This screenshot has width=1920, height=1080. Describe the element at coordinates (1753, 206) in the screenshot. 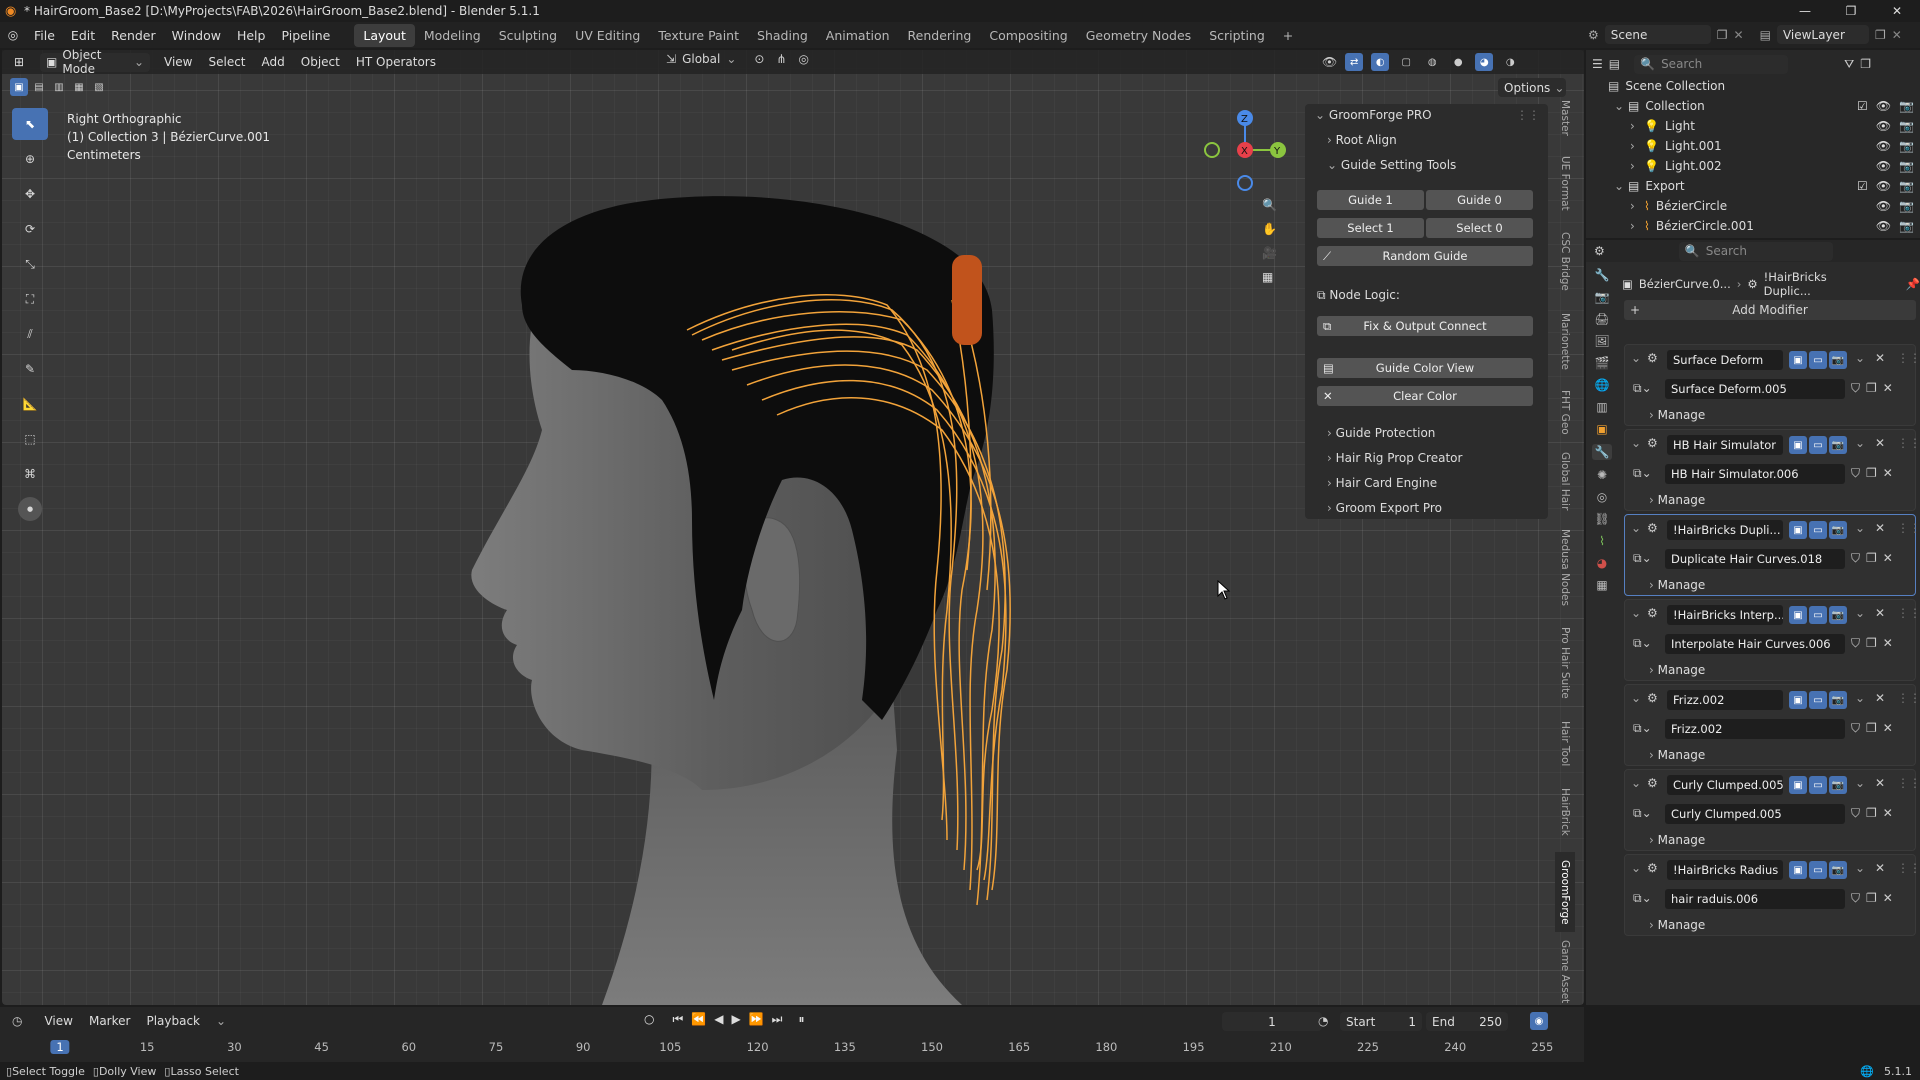

I see `outliner-row: › ⌇ BézierCircle 👁 📷` at that location.